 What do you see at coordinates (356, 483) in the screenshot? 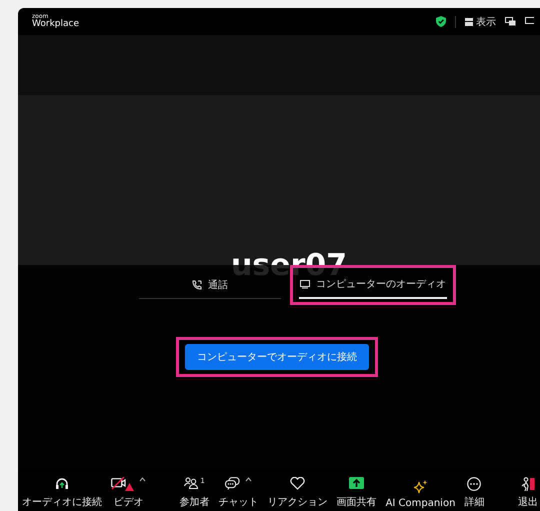
I see `share-screen-icon` at bounding box center [356, 483].